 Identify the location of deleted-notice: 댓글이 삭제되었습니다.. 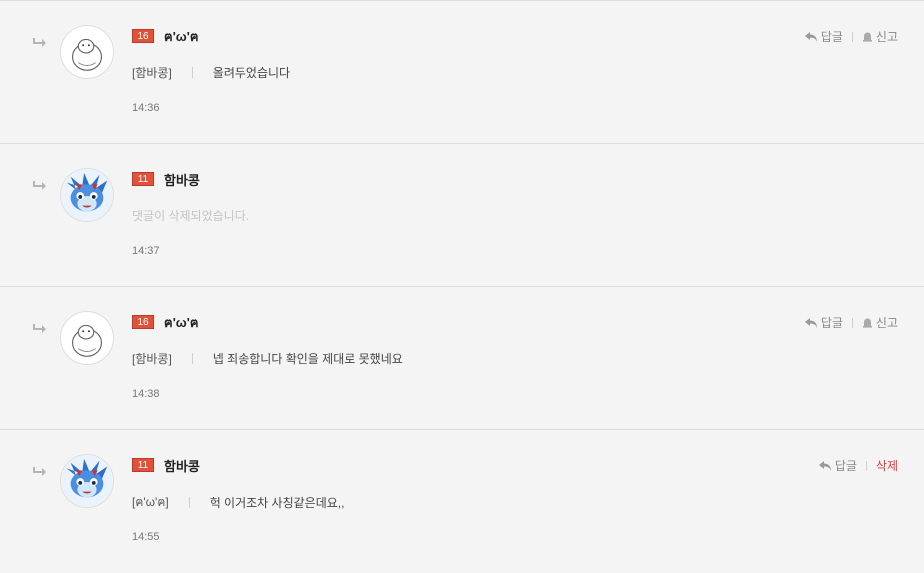
(191, 216).